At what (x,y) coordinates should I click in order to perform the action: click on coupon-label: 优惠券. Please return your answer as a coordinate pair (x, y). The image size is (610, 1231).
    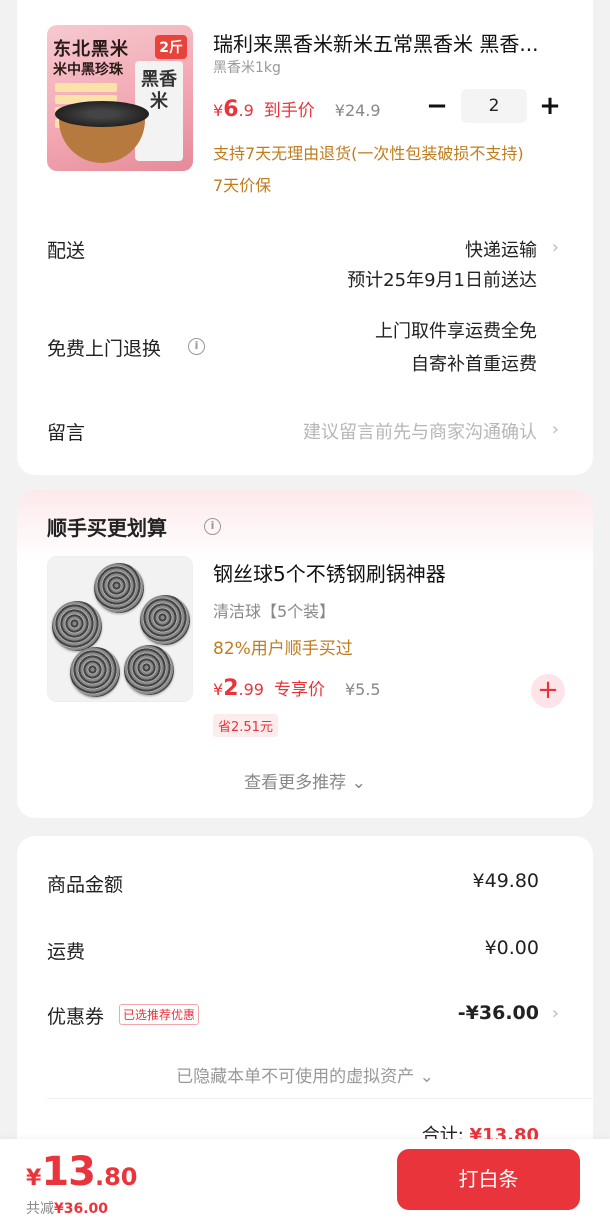
    Looking at the image, I should click on (76, 1017).